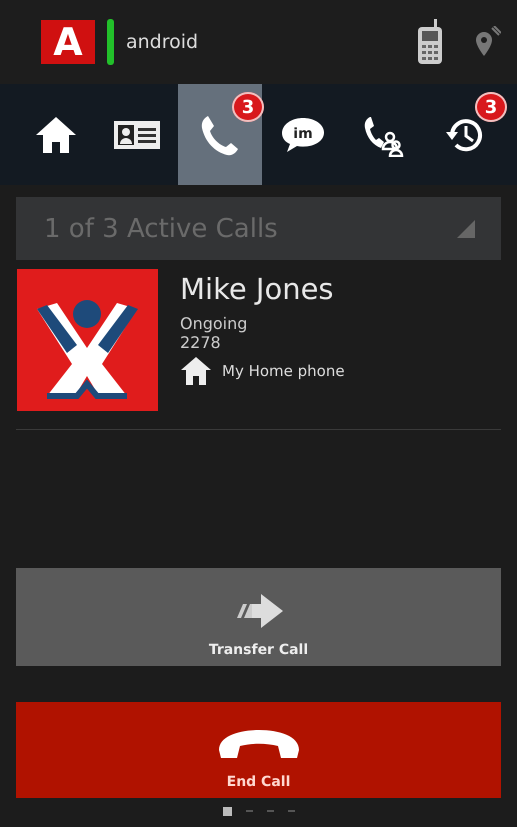  I want to click on house-icon, so click(196, 371).